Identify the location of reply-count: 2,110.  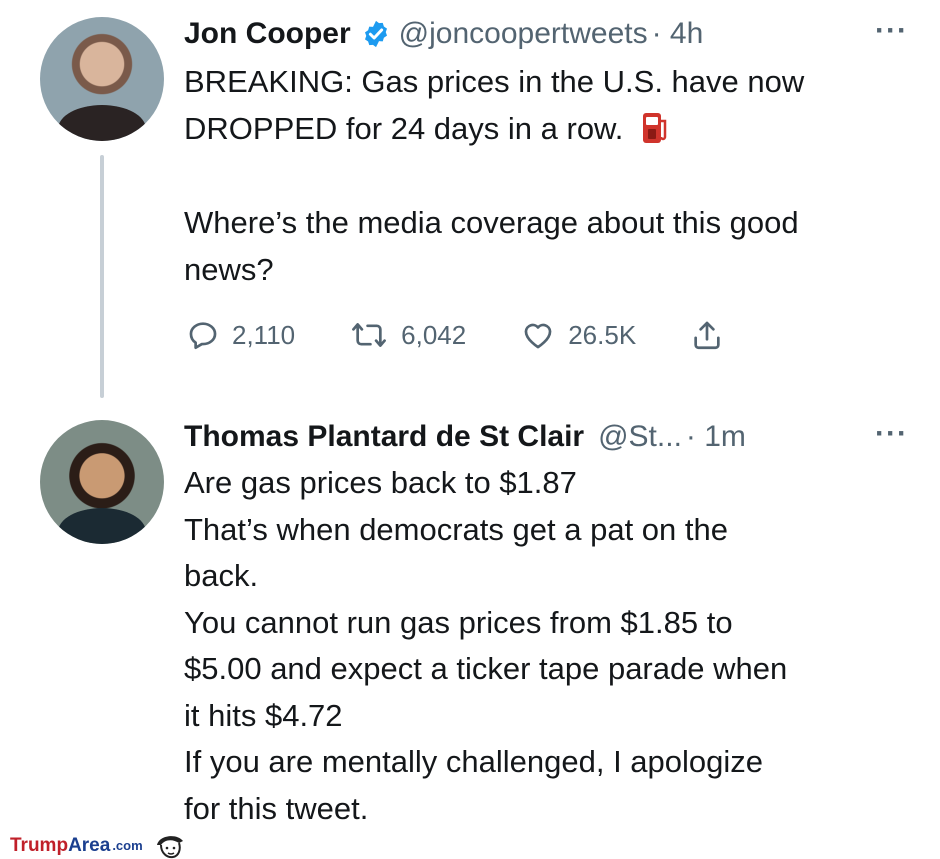
(264, 334).